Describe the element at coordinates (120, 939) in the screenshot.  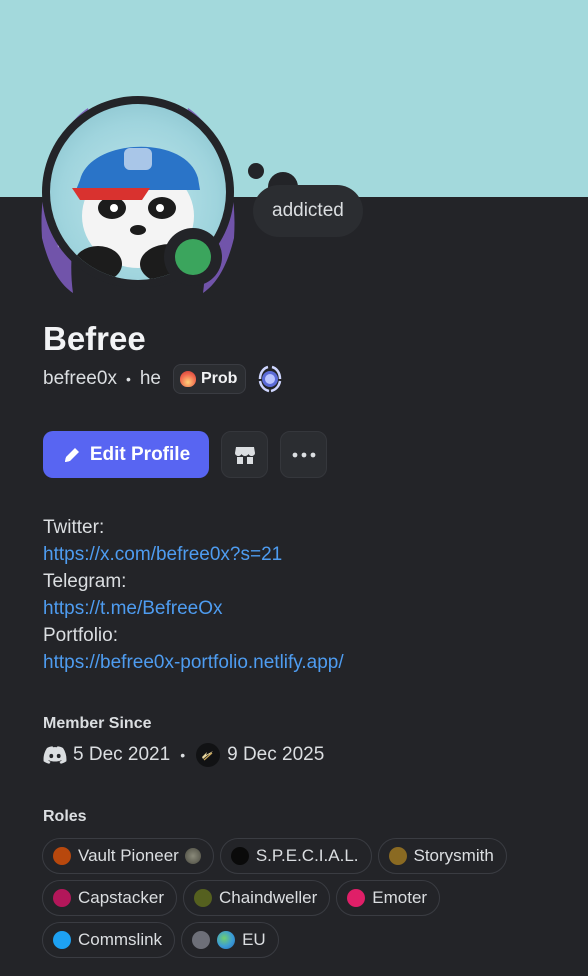
I see `role-name: Commslink` at that location.